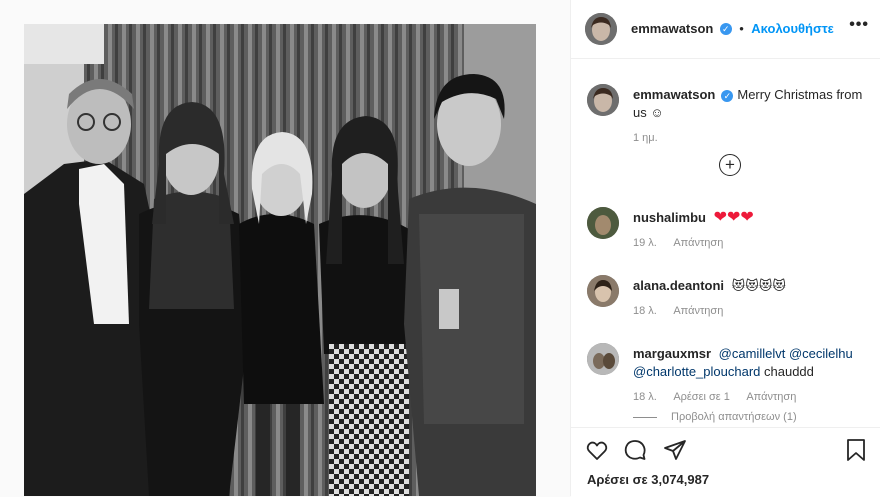  Describe the element at coordinates (727, 298) in the screenshot. I see `comment-item: alana.deantoni 😻😻😻😻 18 λ. Απάντηση` at that location.